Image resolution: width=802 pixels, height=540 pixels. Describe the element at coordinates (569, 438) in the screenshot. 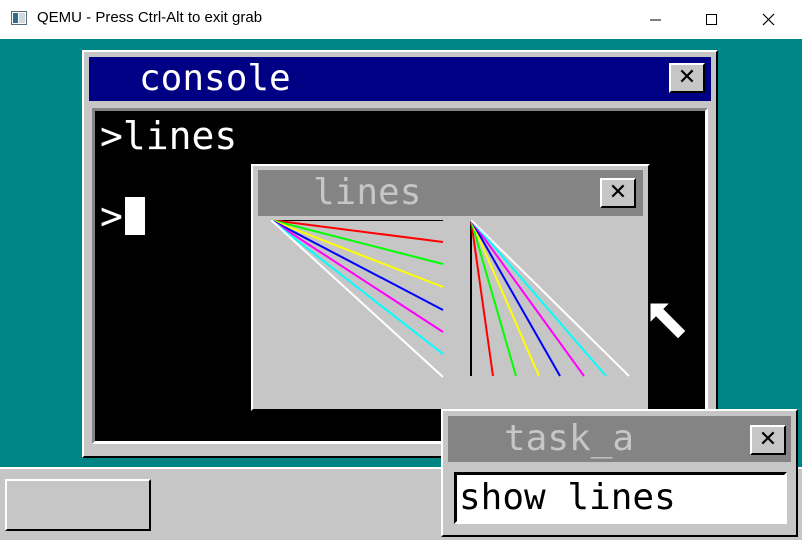

I see `task-a-title: task_a` at that location.